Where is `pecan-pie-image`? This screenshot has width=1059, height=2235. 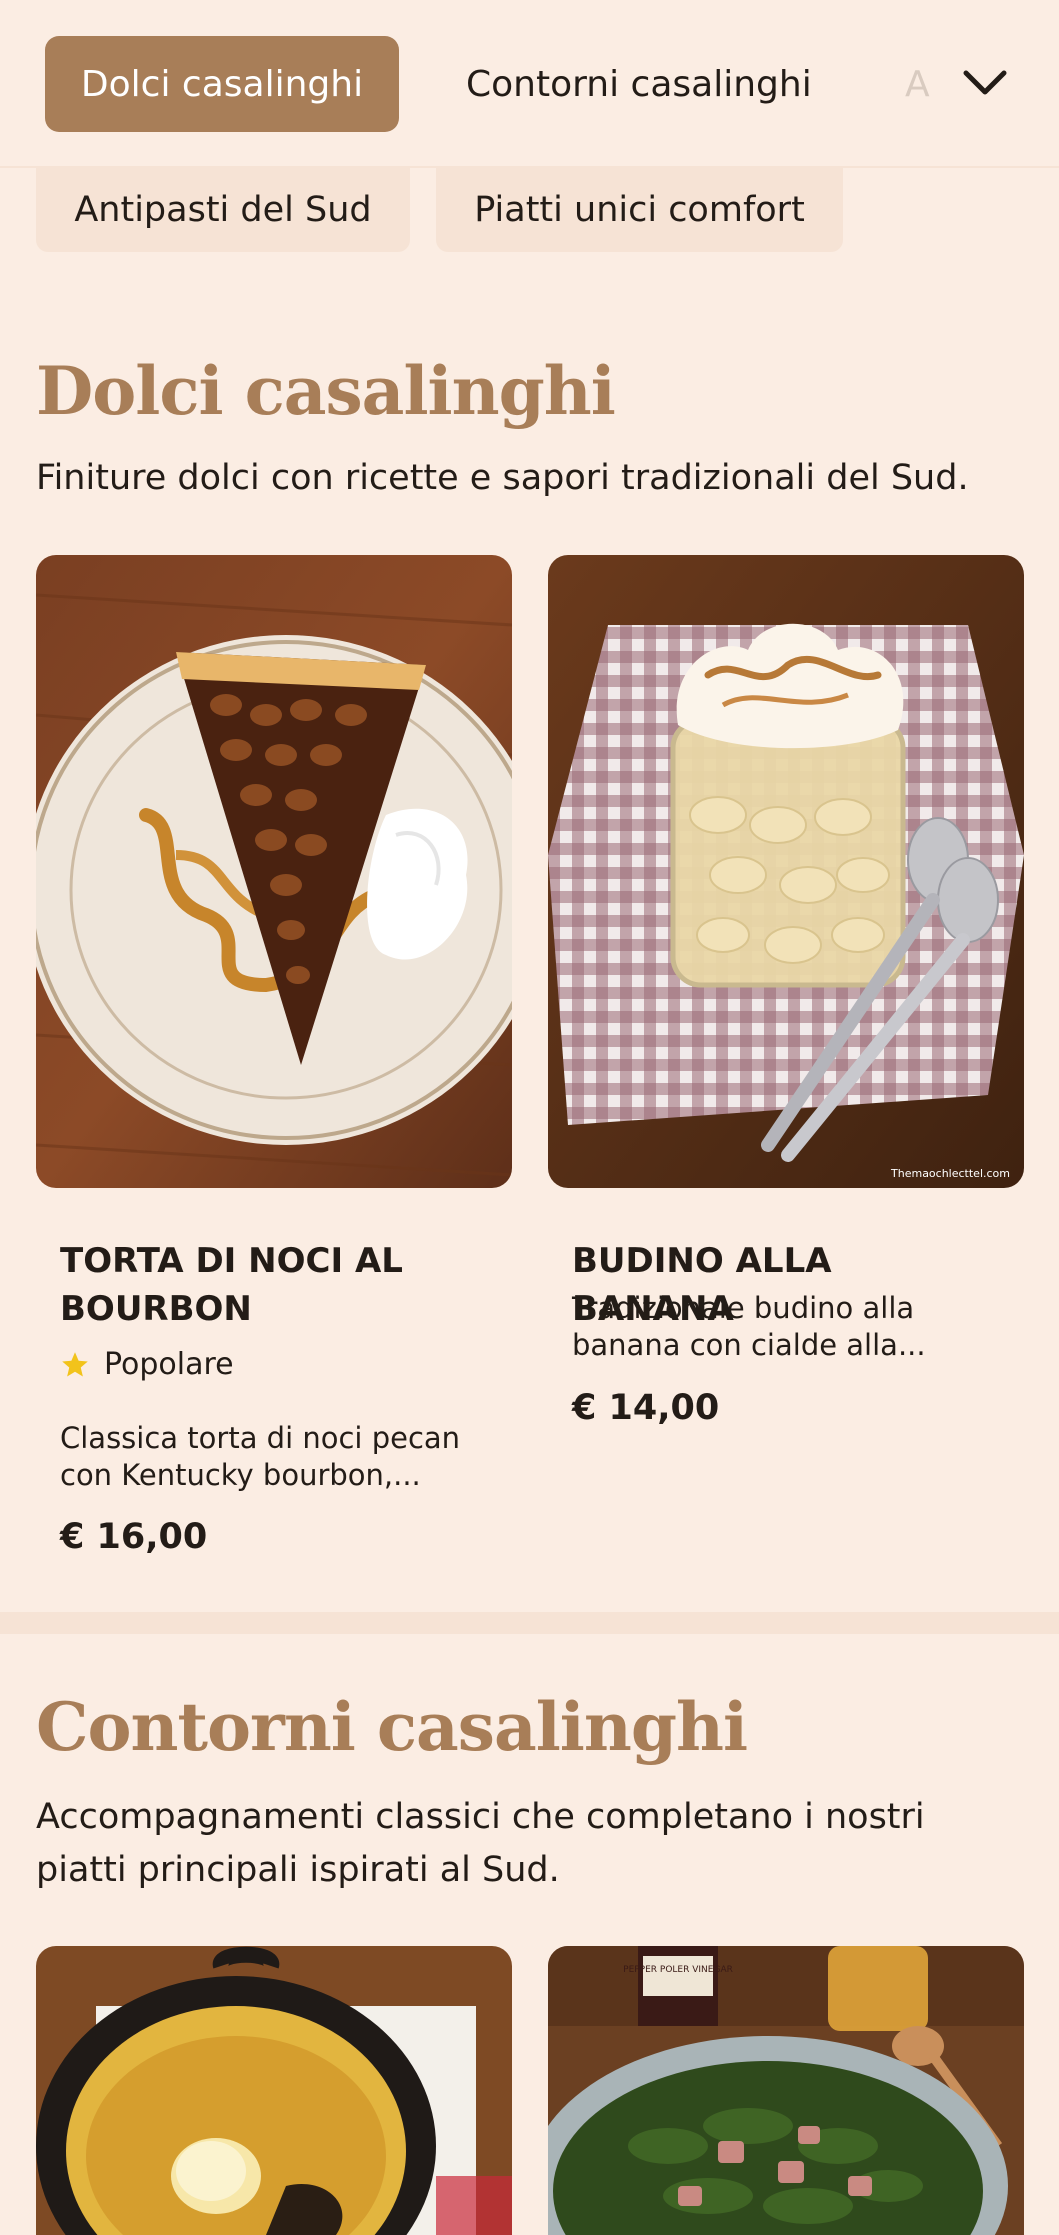
pecan-pie-image is located at coordinates (274, 871).